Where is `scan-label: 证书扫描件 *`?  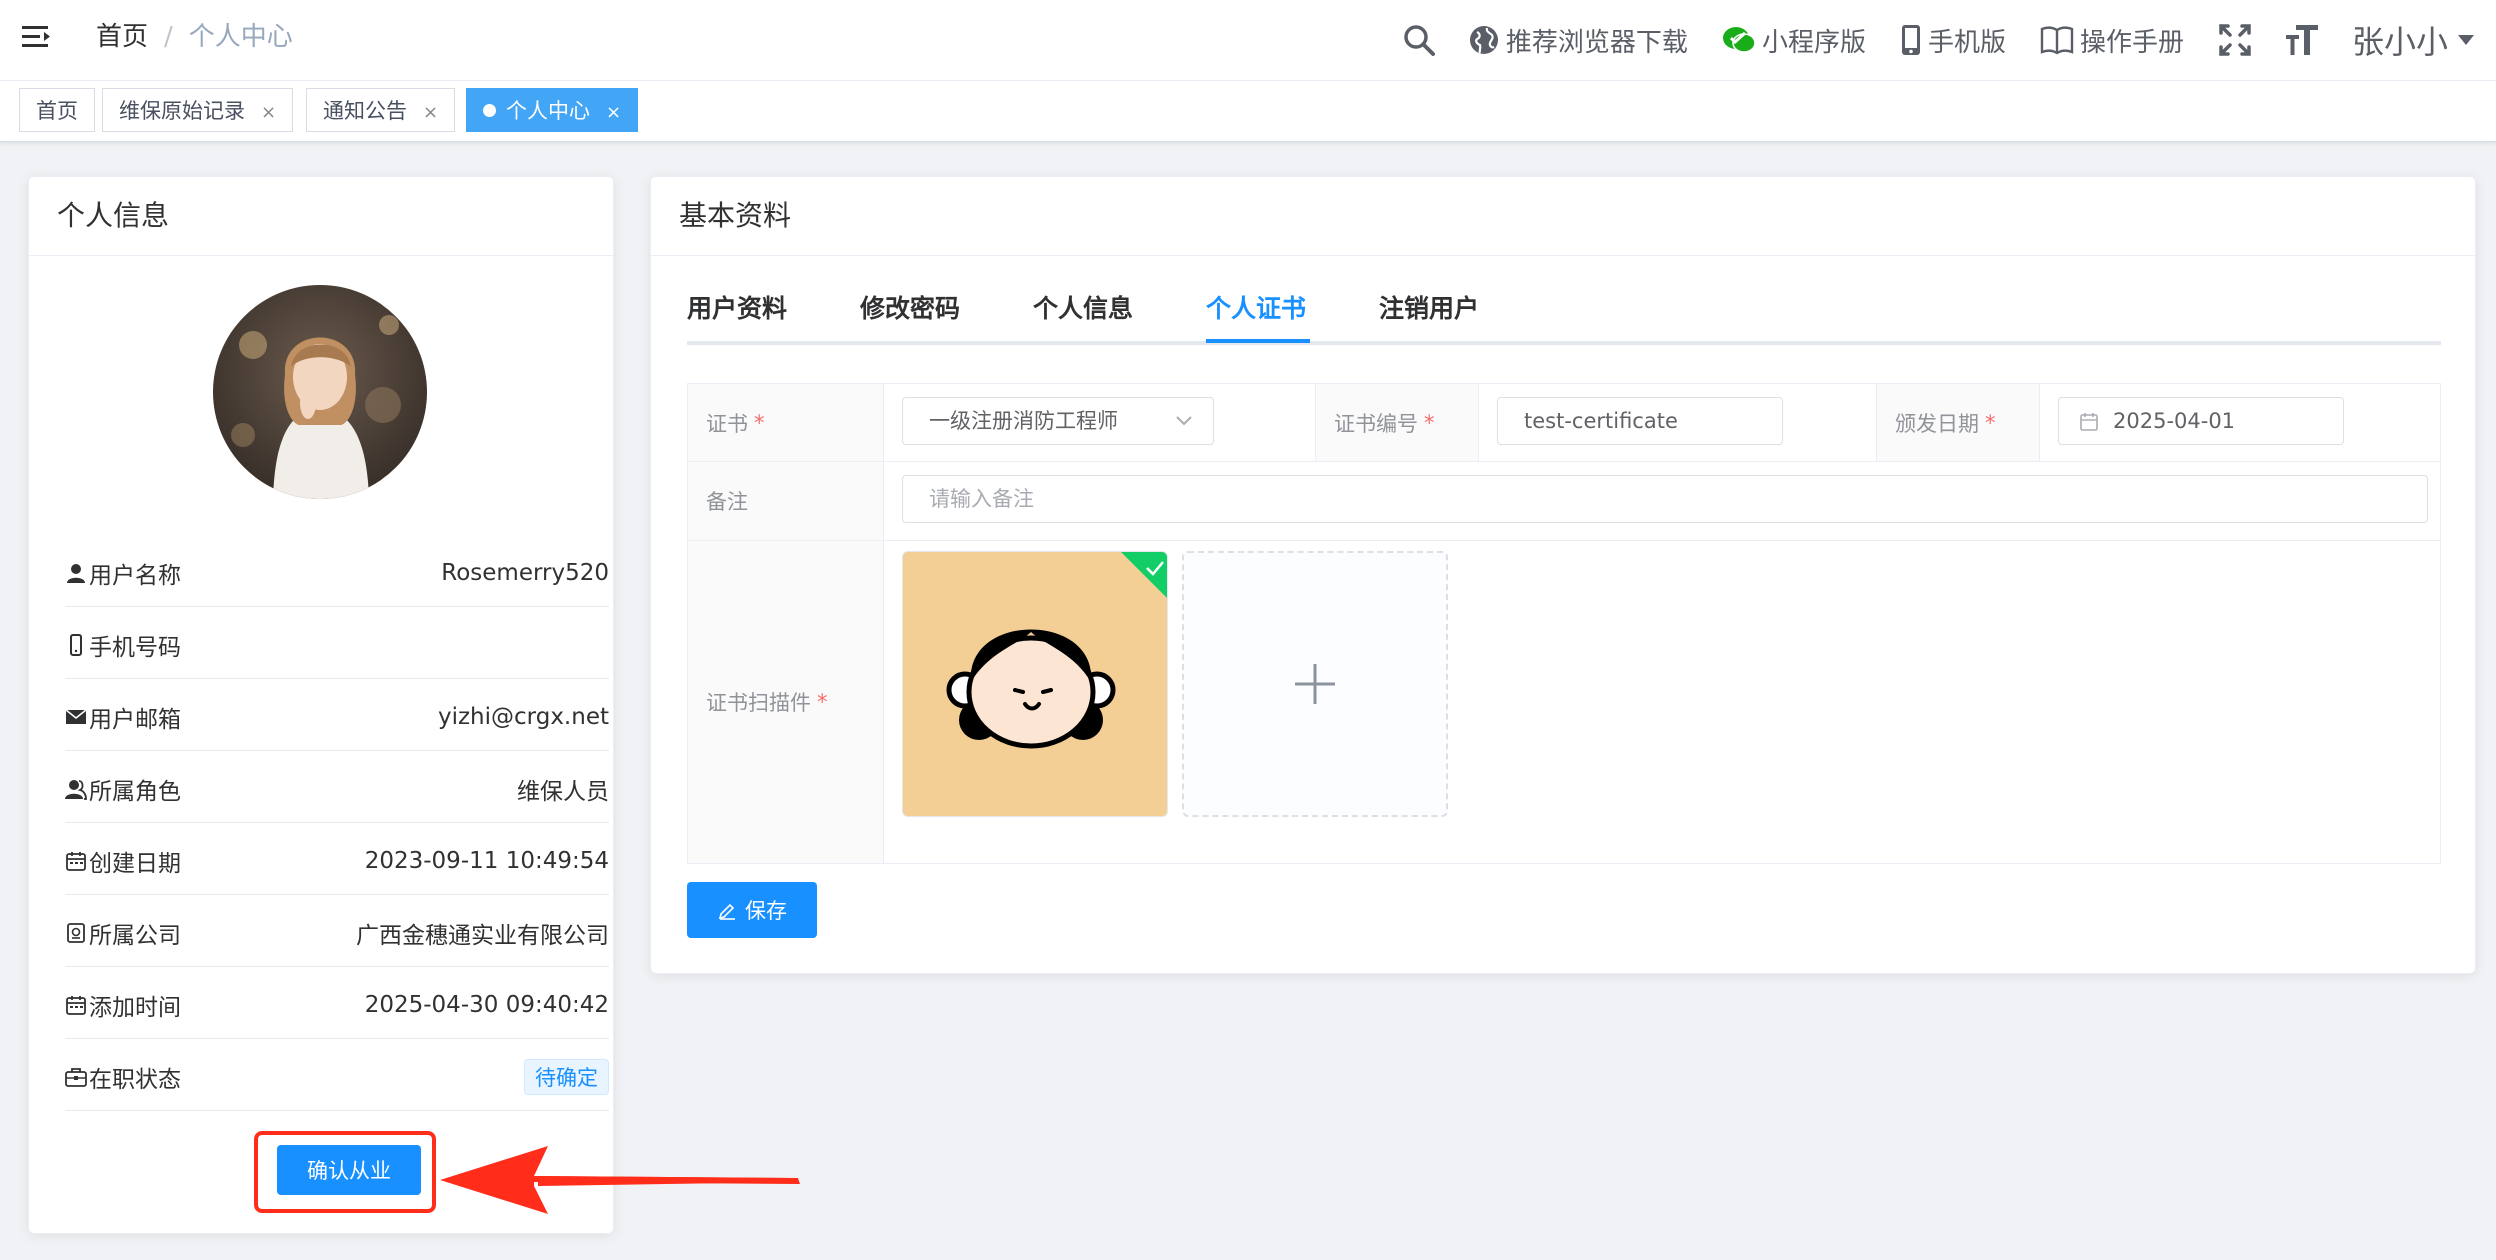 scan-label: 证书扫描件 * is located at coordinates (786, 702).